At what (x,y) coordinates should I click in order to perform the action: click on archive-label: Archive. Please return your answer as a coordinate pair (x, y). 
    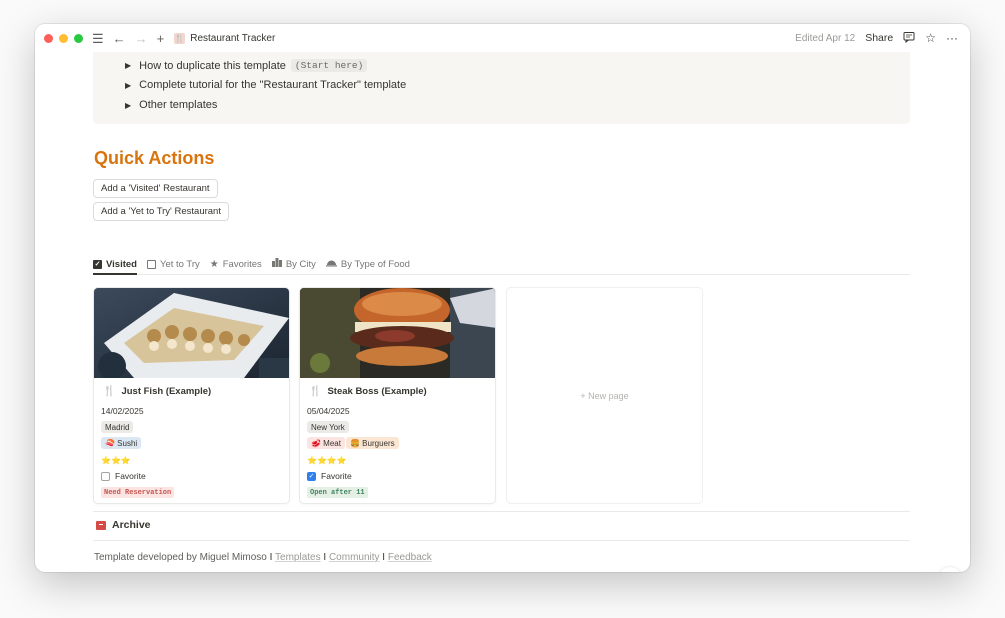
    Looking at the image, I should click on (131, 525).